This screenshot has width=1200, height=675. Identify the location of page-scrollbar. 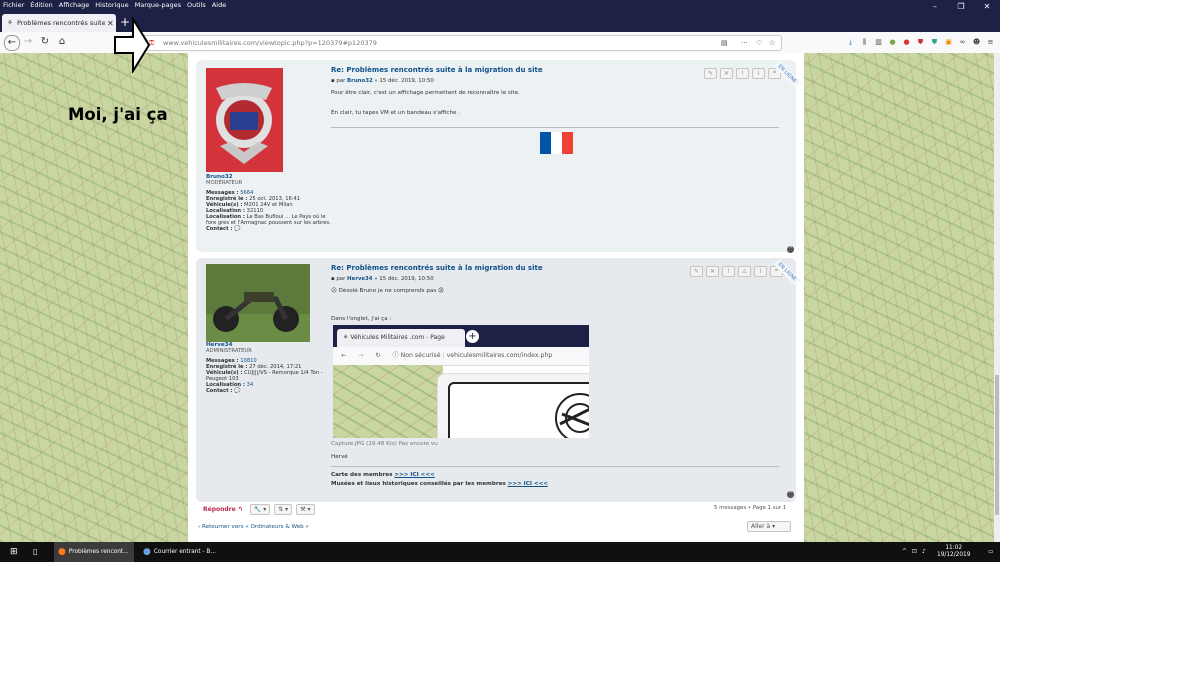
(997, 297).